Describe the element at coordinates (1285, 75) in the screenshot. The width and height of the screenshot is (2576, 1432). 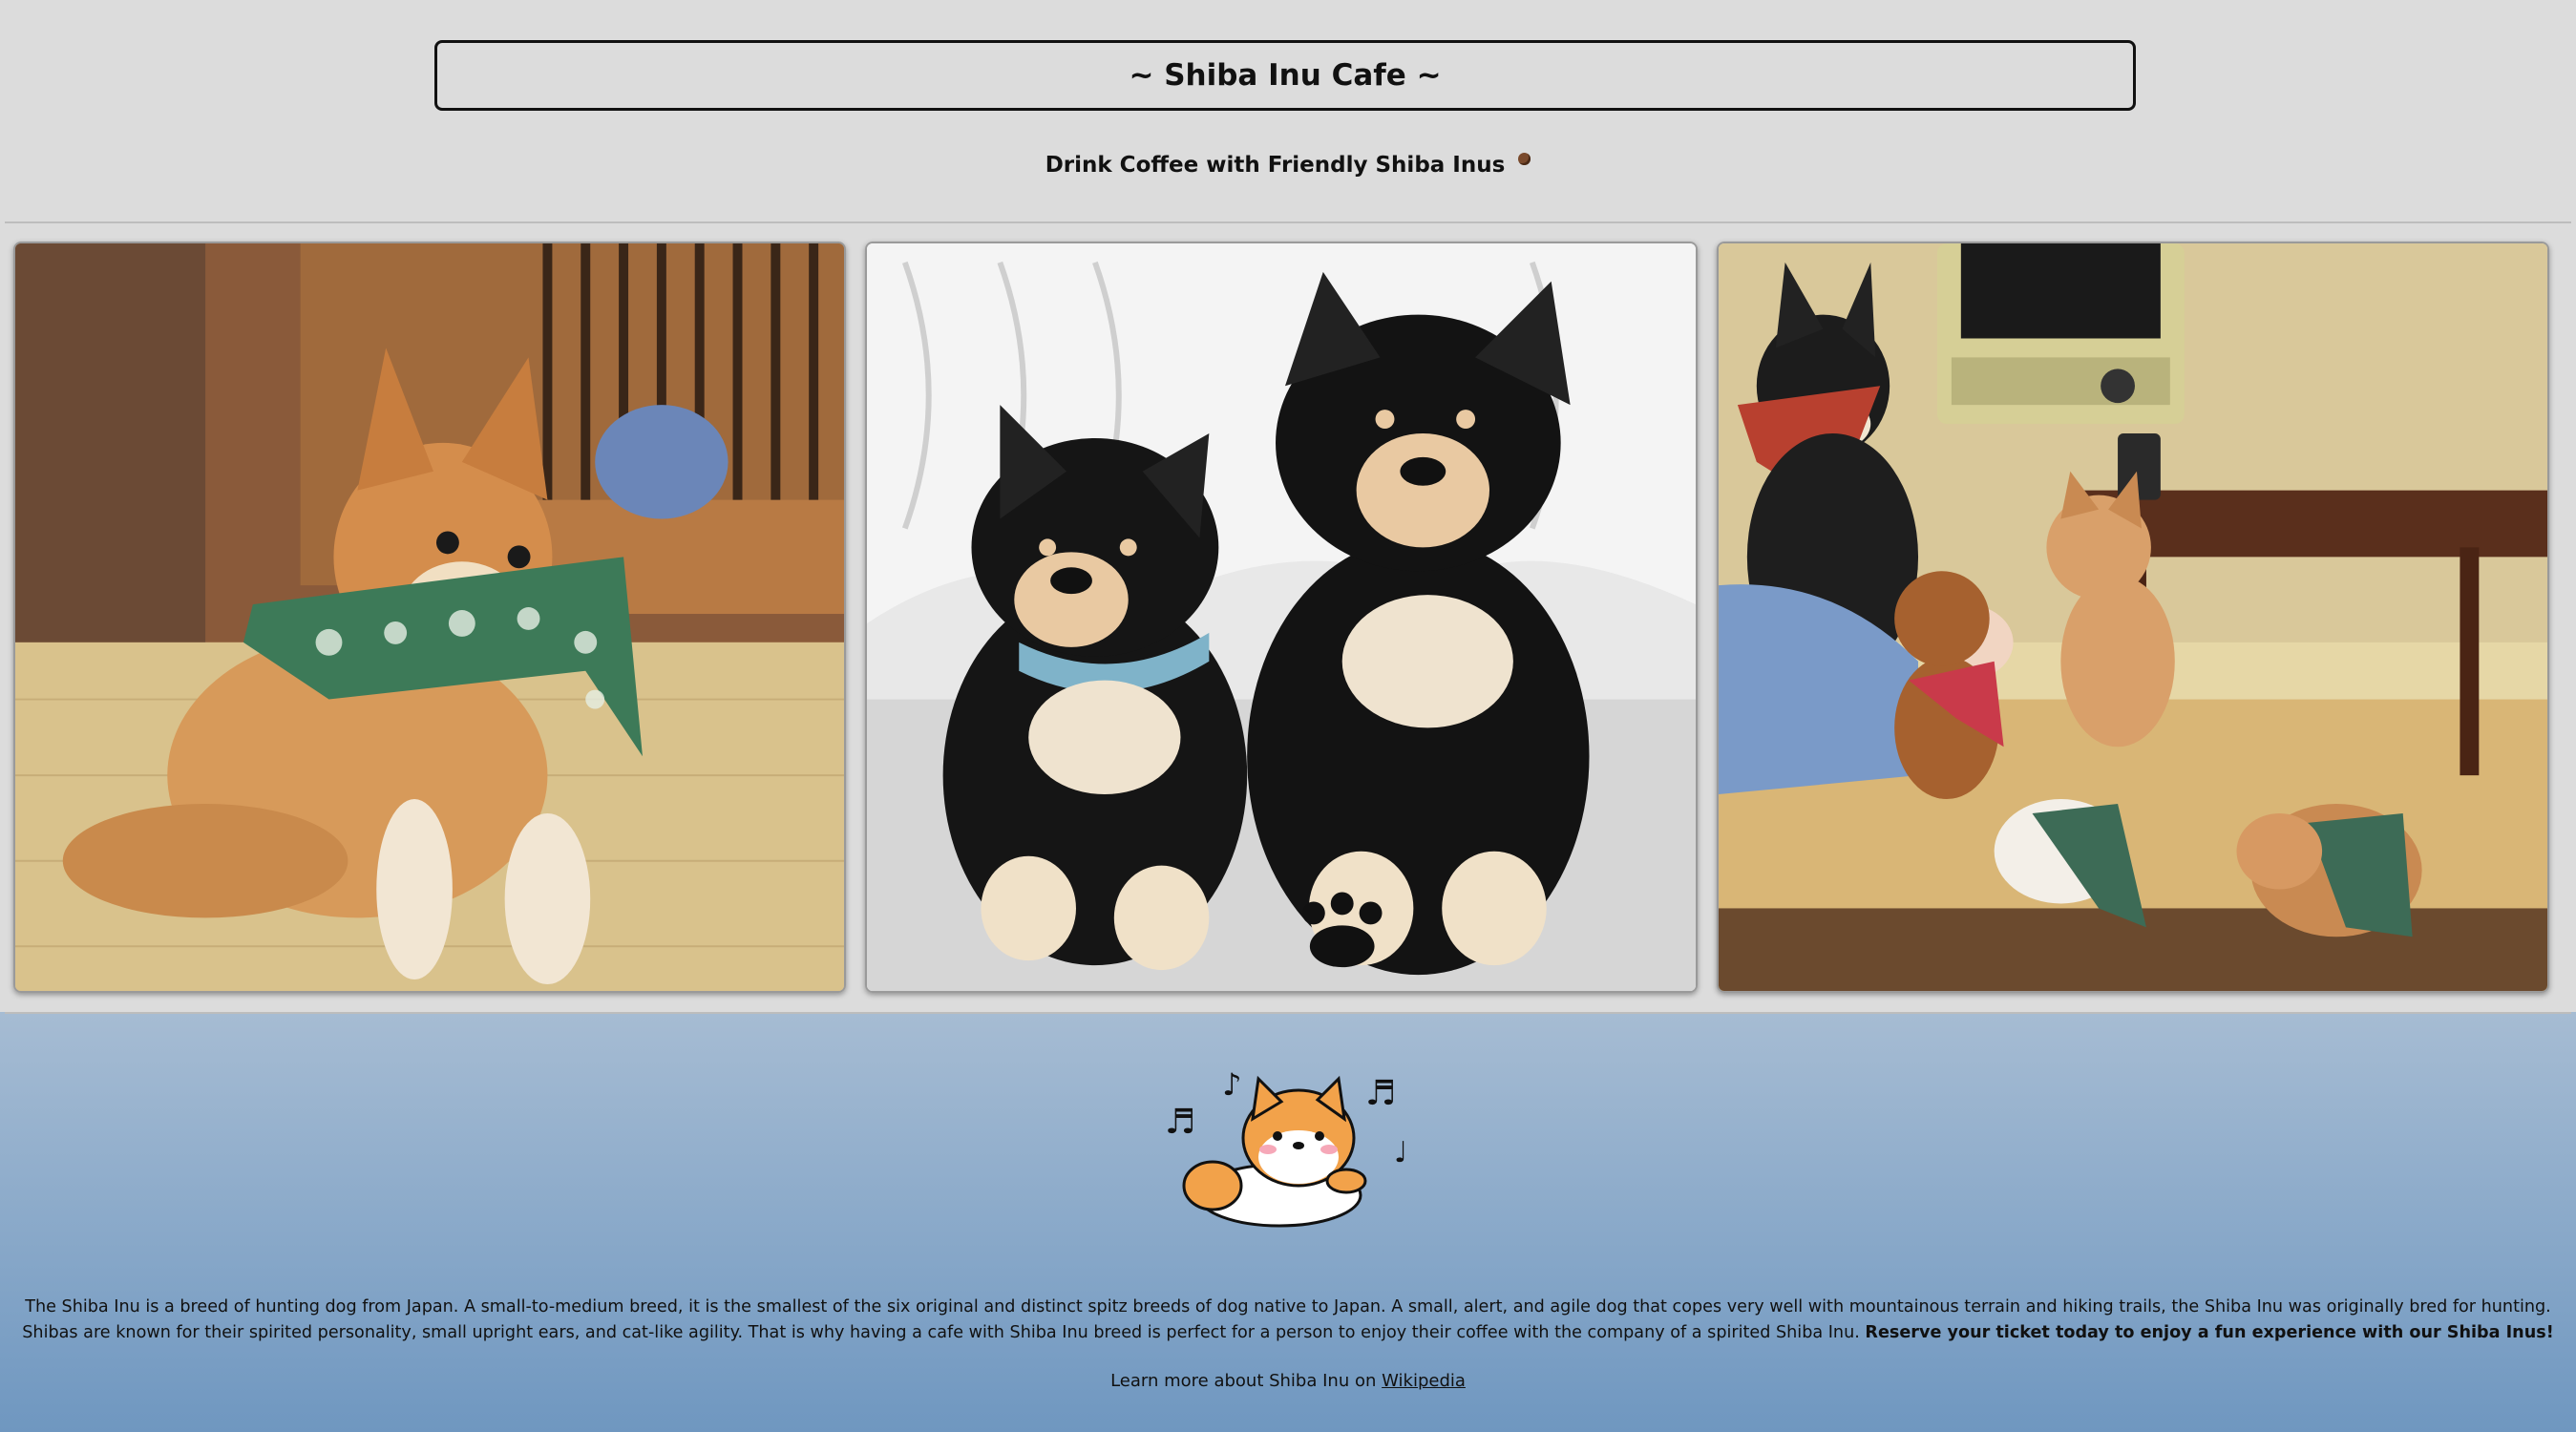
I see `page-title: ~ Shiba Inu Cafe ~` at that location.